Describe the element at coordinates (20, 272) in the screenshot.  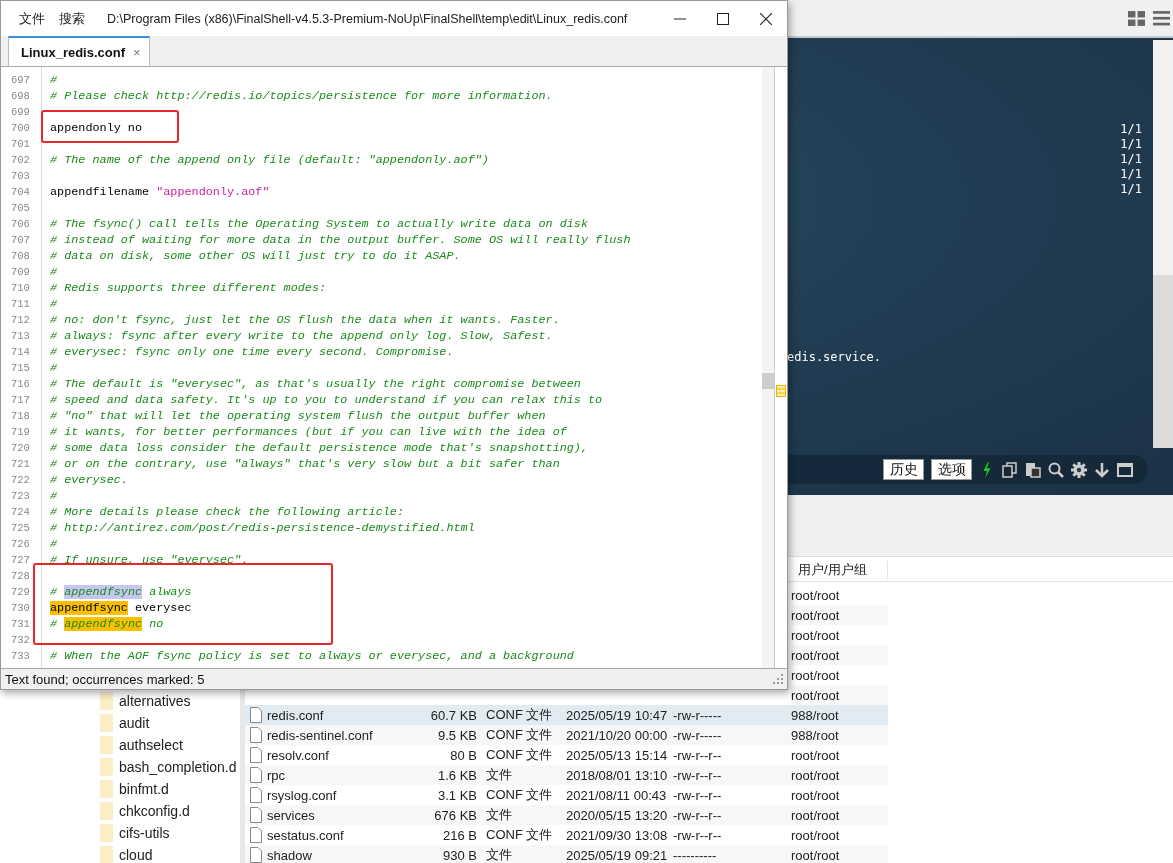
I see `line-number: 709` at that location.